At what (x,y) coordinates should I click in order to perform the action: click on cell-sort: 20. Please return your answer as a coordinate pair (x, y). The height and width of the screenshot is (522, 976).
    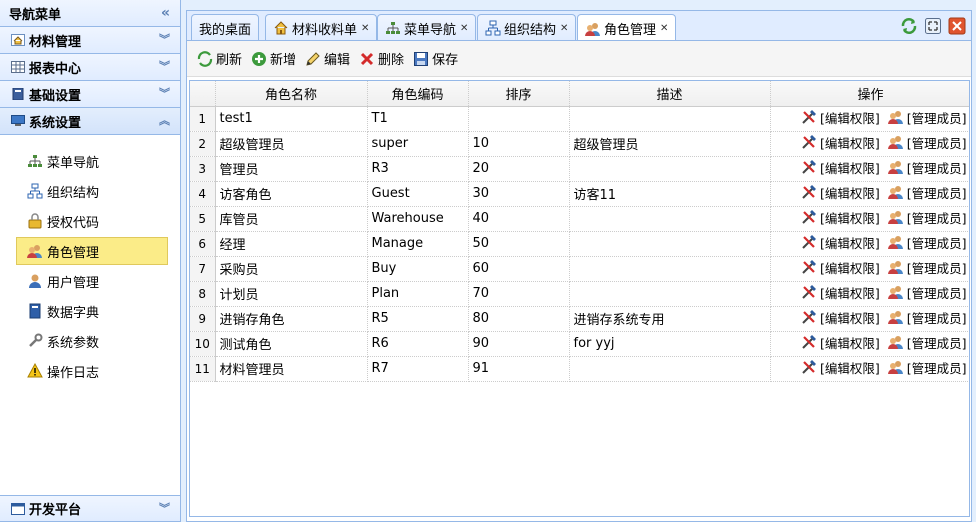
    Looking at the image, I should click on (519, 169).